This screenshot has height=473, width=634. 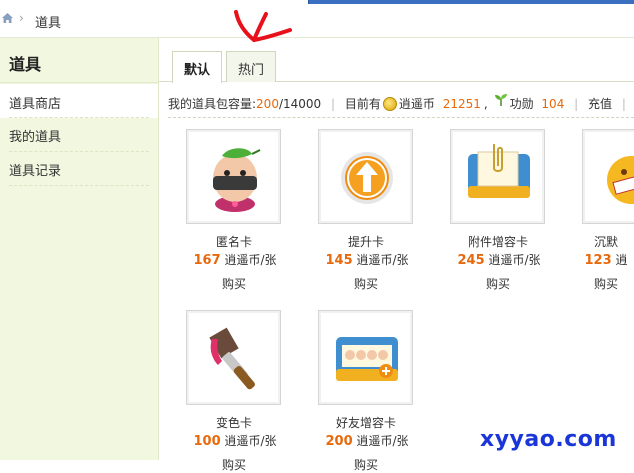 What do you see at coordinates (365, 423) in the screenshot?
I see `item-name: 好友增容卡` at bounding box center [365, 423].